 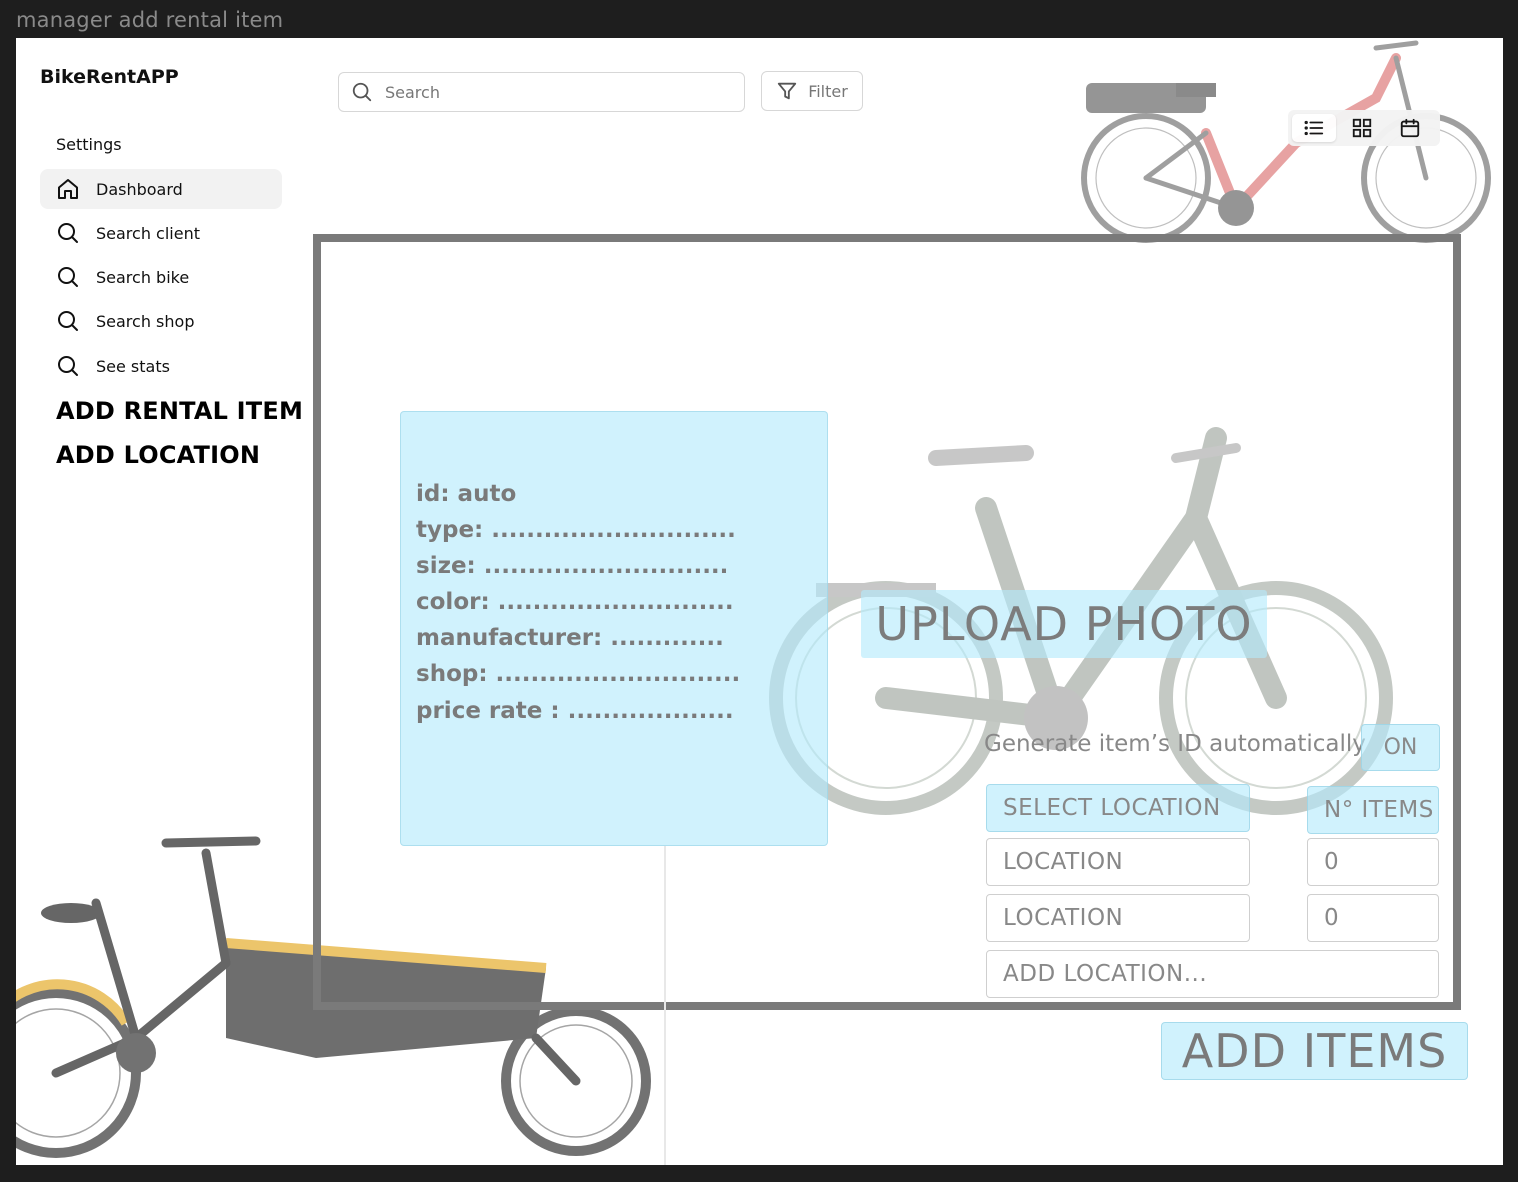 I want to click on frame-label: manager add rental item, so click(x=150, y=20).